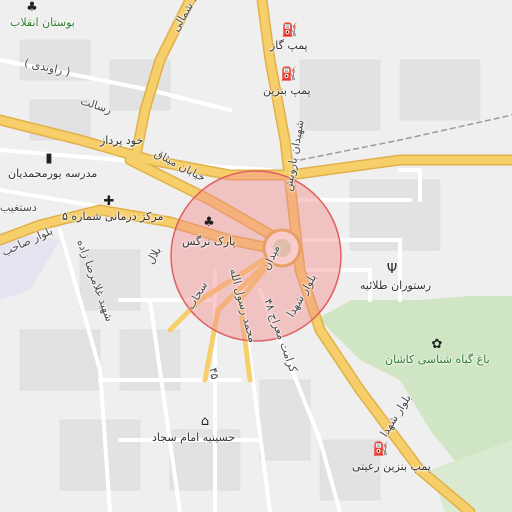  I want to click on label-bagh: باغ گیاه شناسی کاشان, so click(437, 359).